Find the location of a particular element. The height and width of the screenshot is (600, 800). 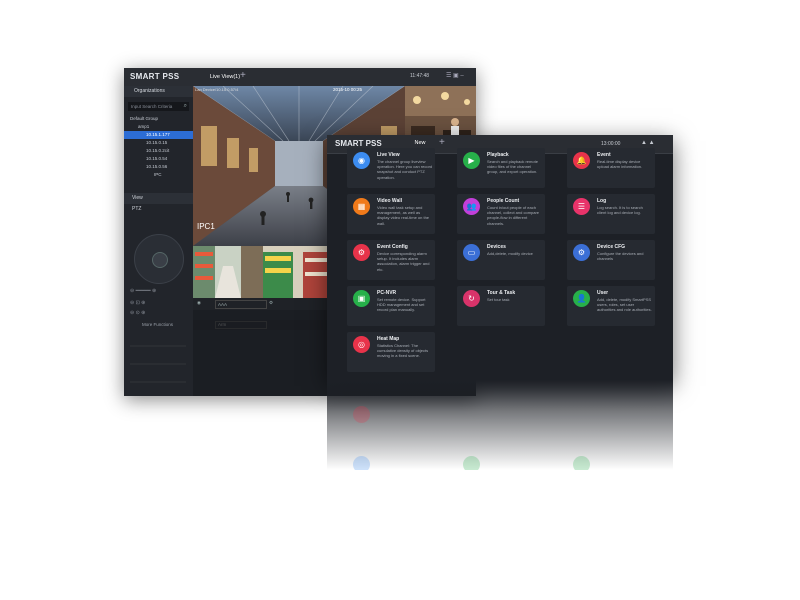

event-icon: 🔔 is located at coordinates (581, 160).